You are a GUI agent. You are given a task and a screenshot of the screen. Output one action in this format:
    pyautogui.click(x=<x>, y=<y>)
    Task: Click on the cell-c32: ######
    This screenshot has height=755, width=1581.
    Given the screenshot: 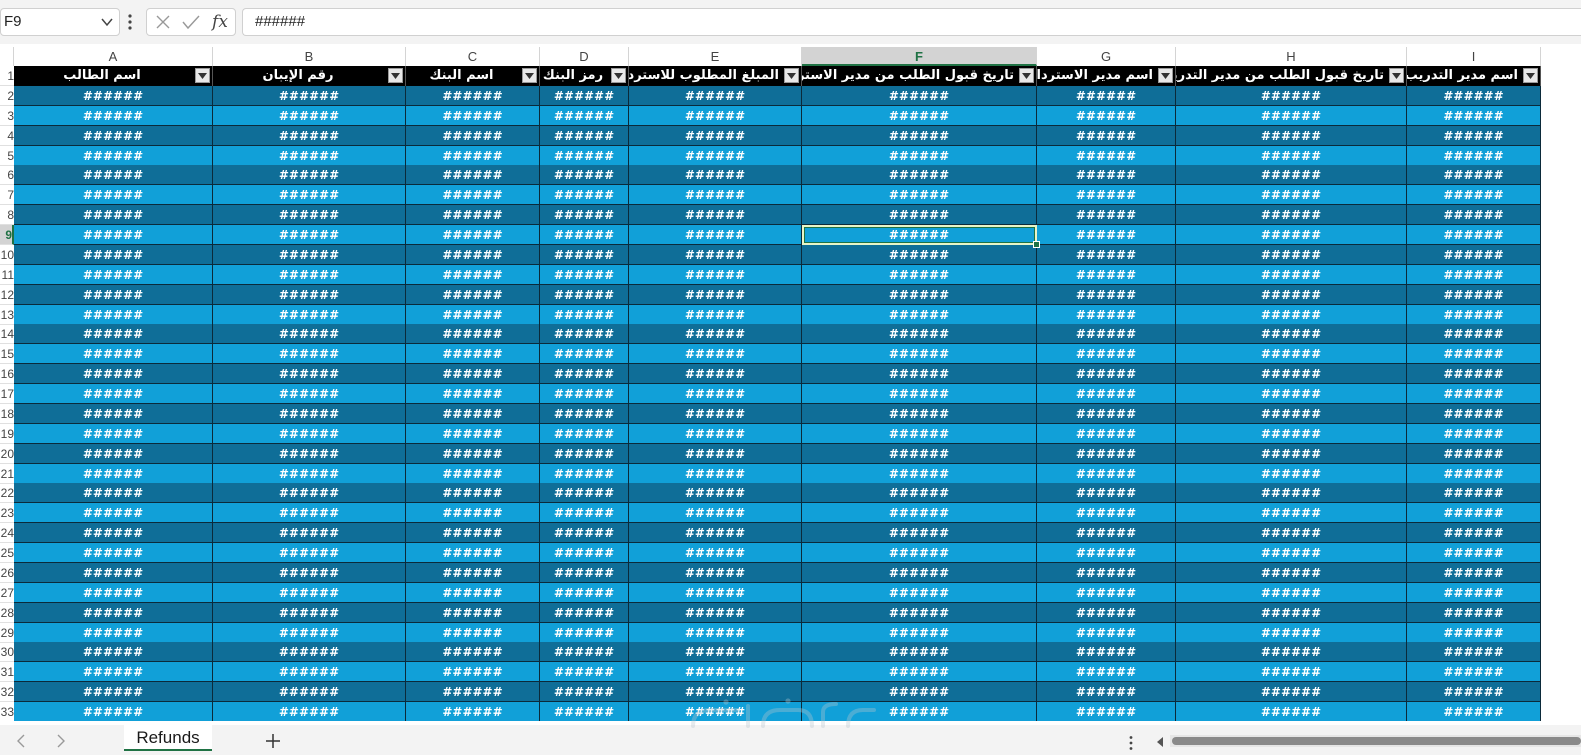 What is the action you would take?
    pyautogui.click(x=473, y=692)
    